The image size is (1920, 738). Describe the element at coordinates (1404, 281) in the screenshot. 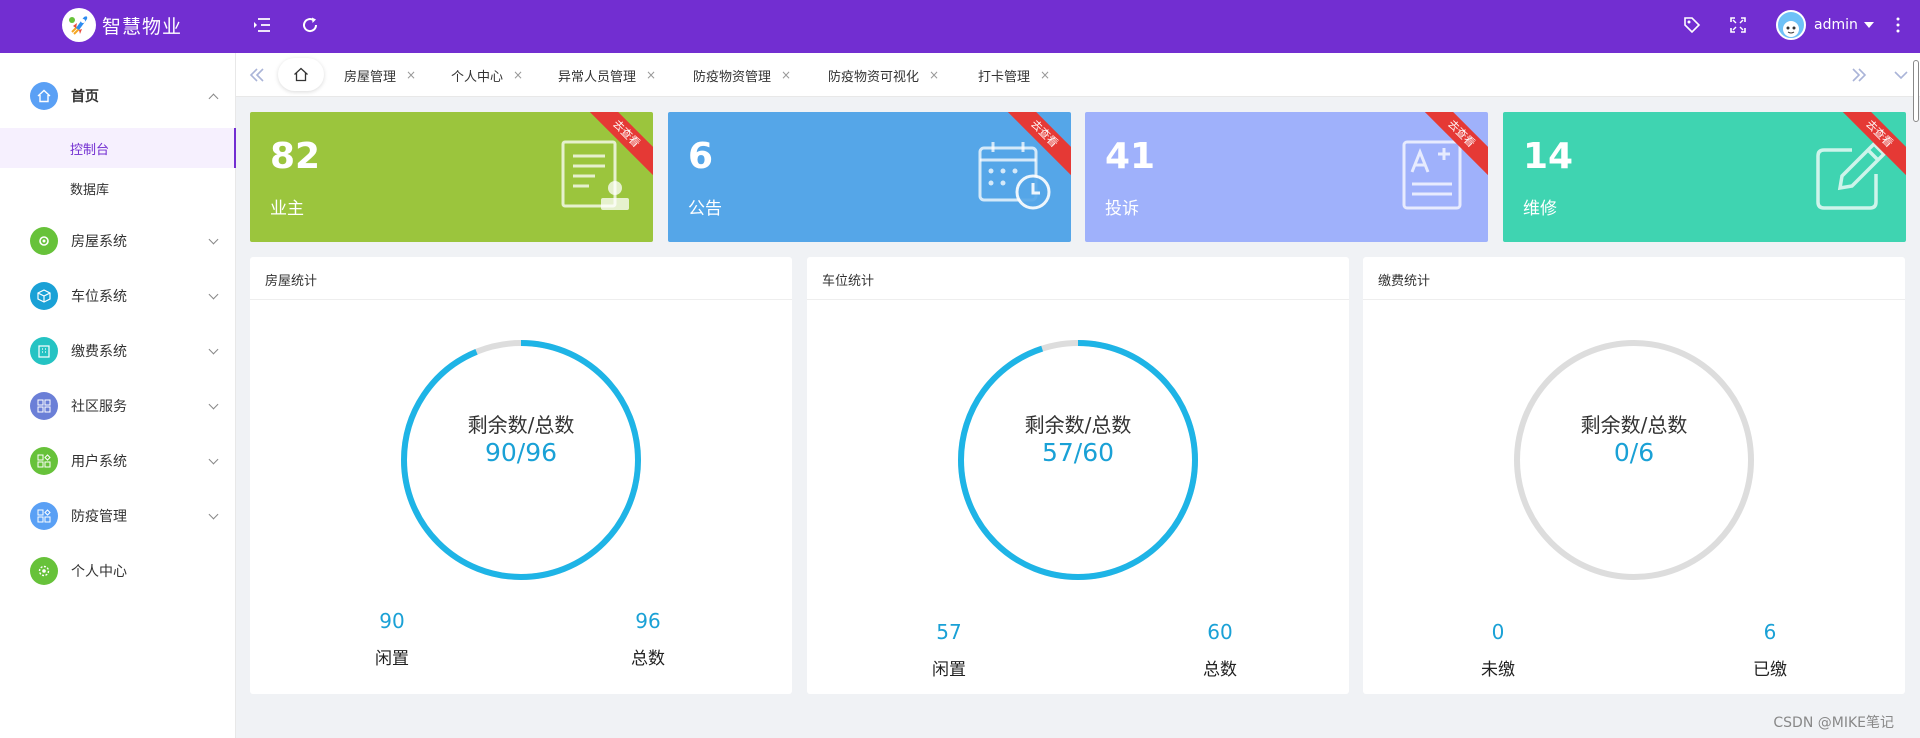

I see `panel-title: 缴费统计` at that location.